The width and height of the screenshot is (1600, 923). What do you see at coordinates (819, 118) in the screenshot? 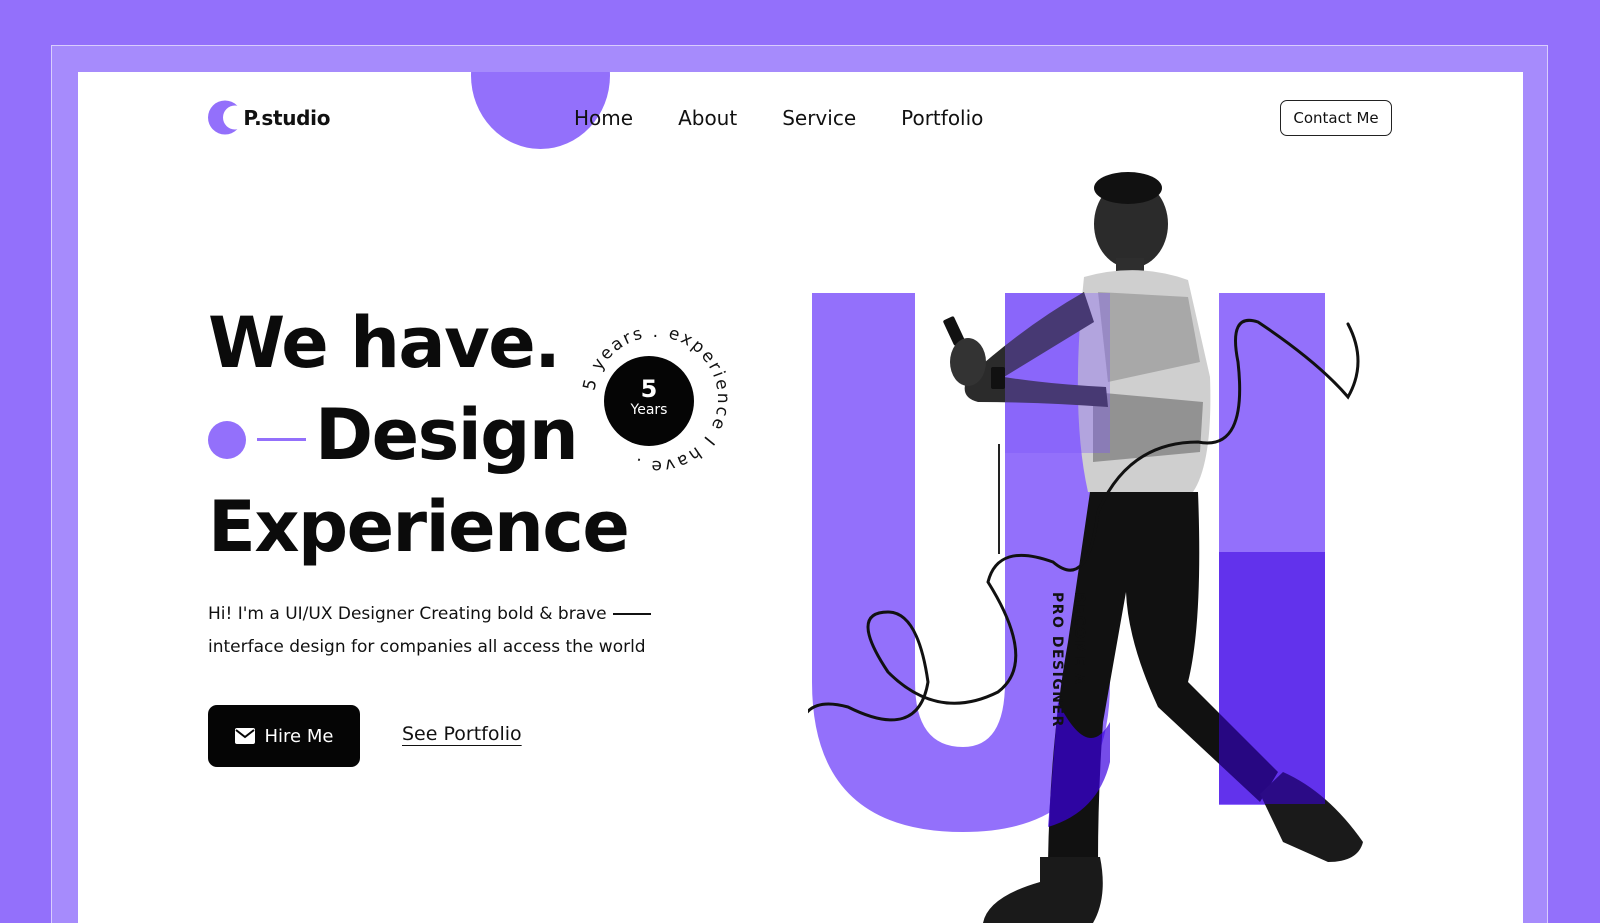
I see `nav-item-service: Service` at bounding box center [819, 118].